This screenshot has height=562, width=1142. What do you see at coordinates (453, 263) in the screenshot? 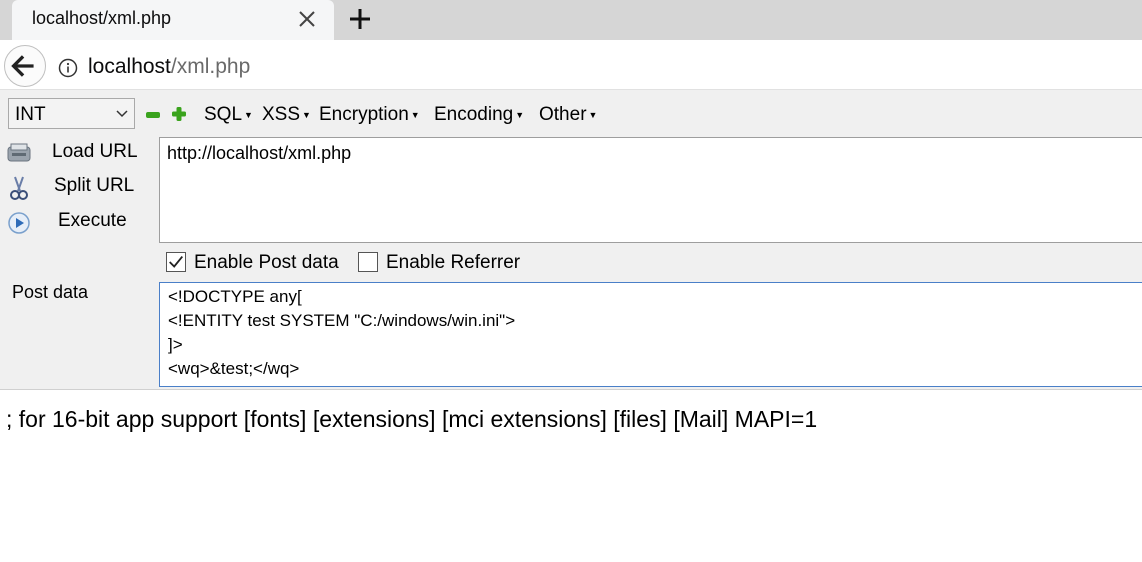
I see `enable-referrer-label: Enable Referrer` at bounding box center [453, 263].